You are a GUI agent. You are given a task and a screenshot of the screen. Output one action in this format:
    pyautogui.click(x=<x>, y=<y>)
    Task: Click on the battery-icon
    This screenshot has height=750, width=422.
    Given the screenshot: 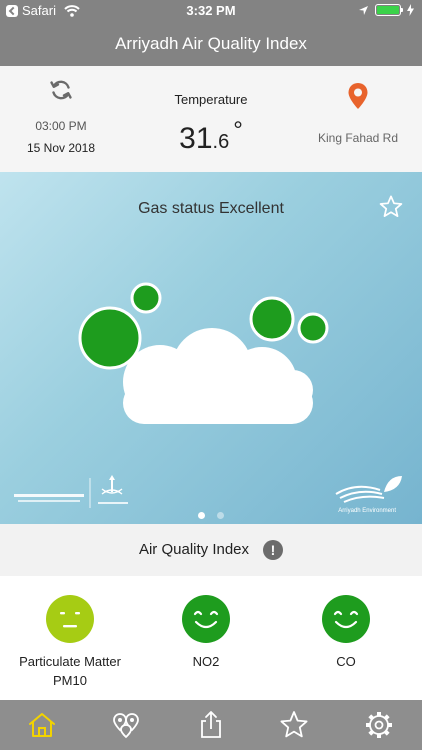 What is the action you would take?
    pyautogui.click(x=389, y=10)
    